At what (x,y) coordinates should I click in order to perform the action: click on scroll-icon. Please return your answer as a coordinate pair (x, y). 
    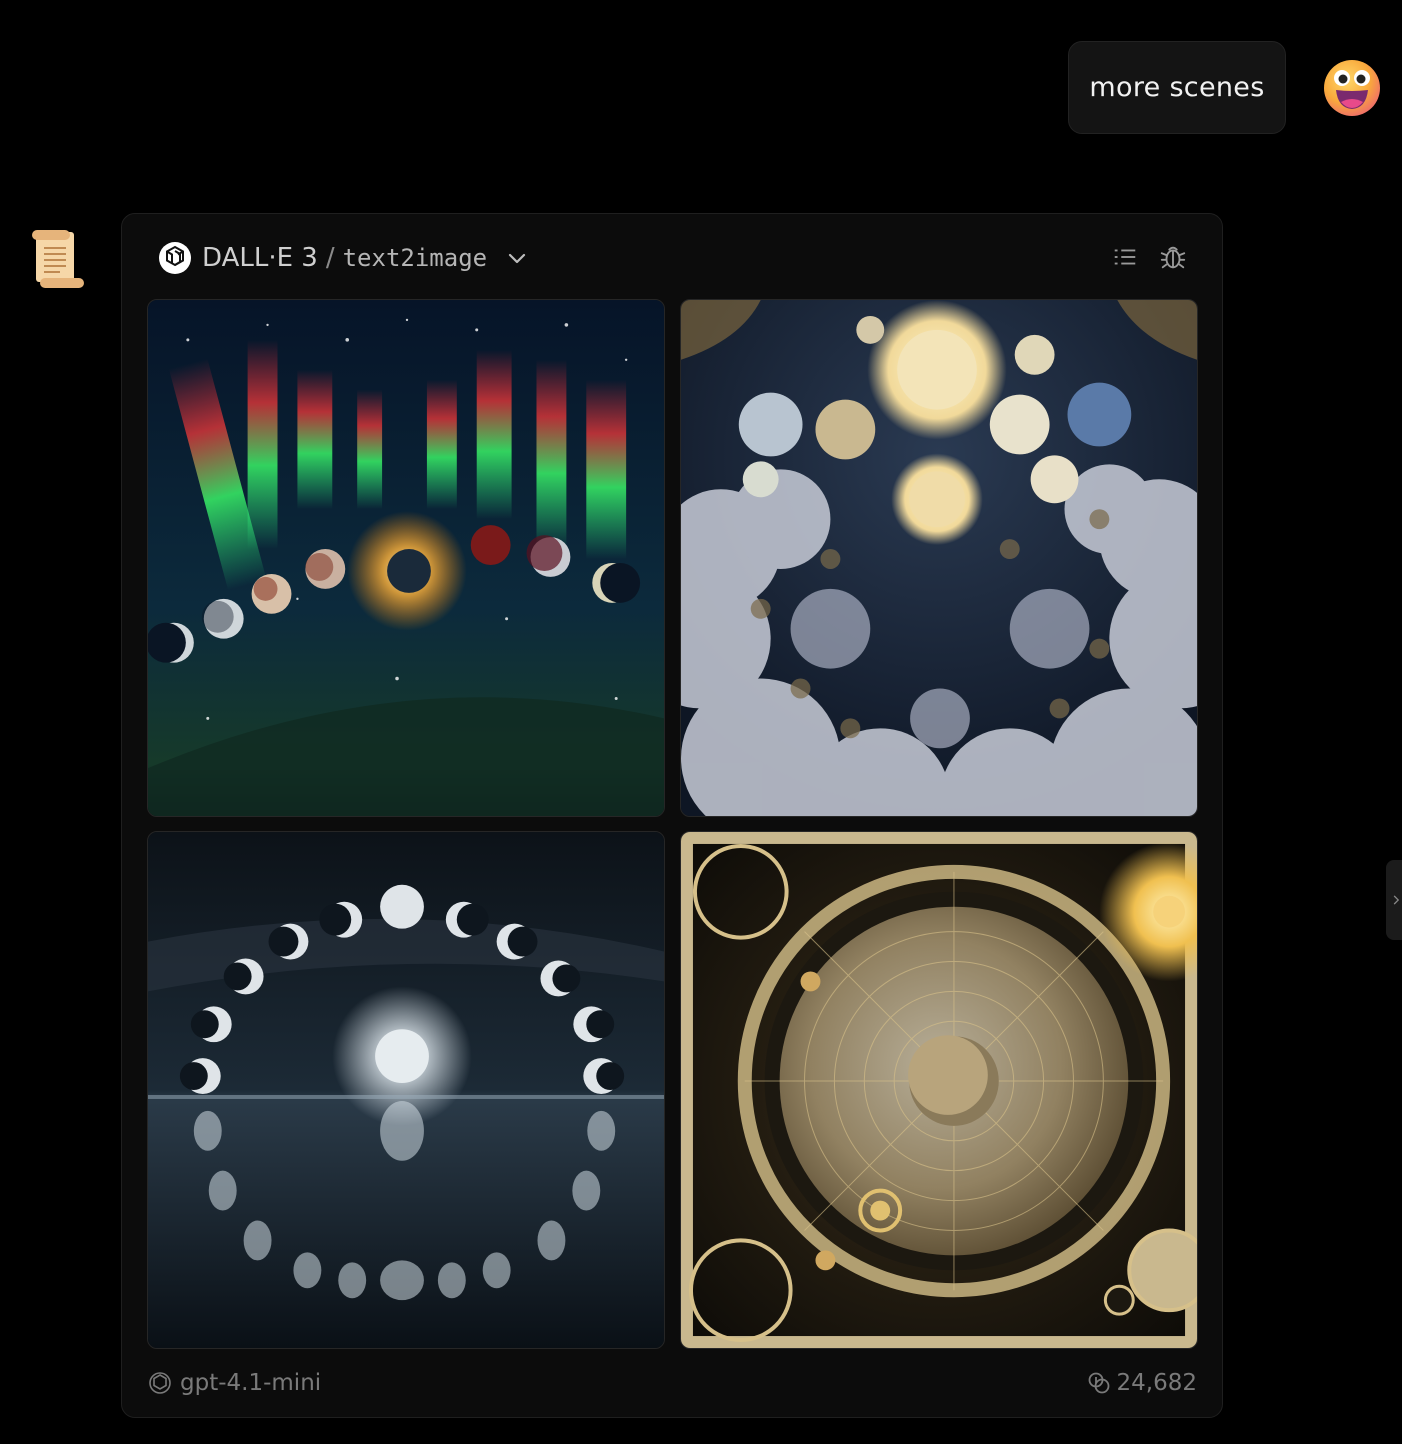
    Looking at the image, I should click on (56, 259).